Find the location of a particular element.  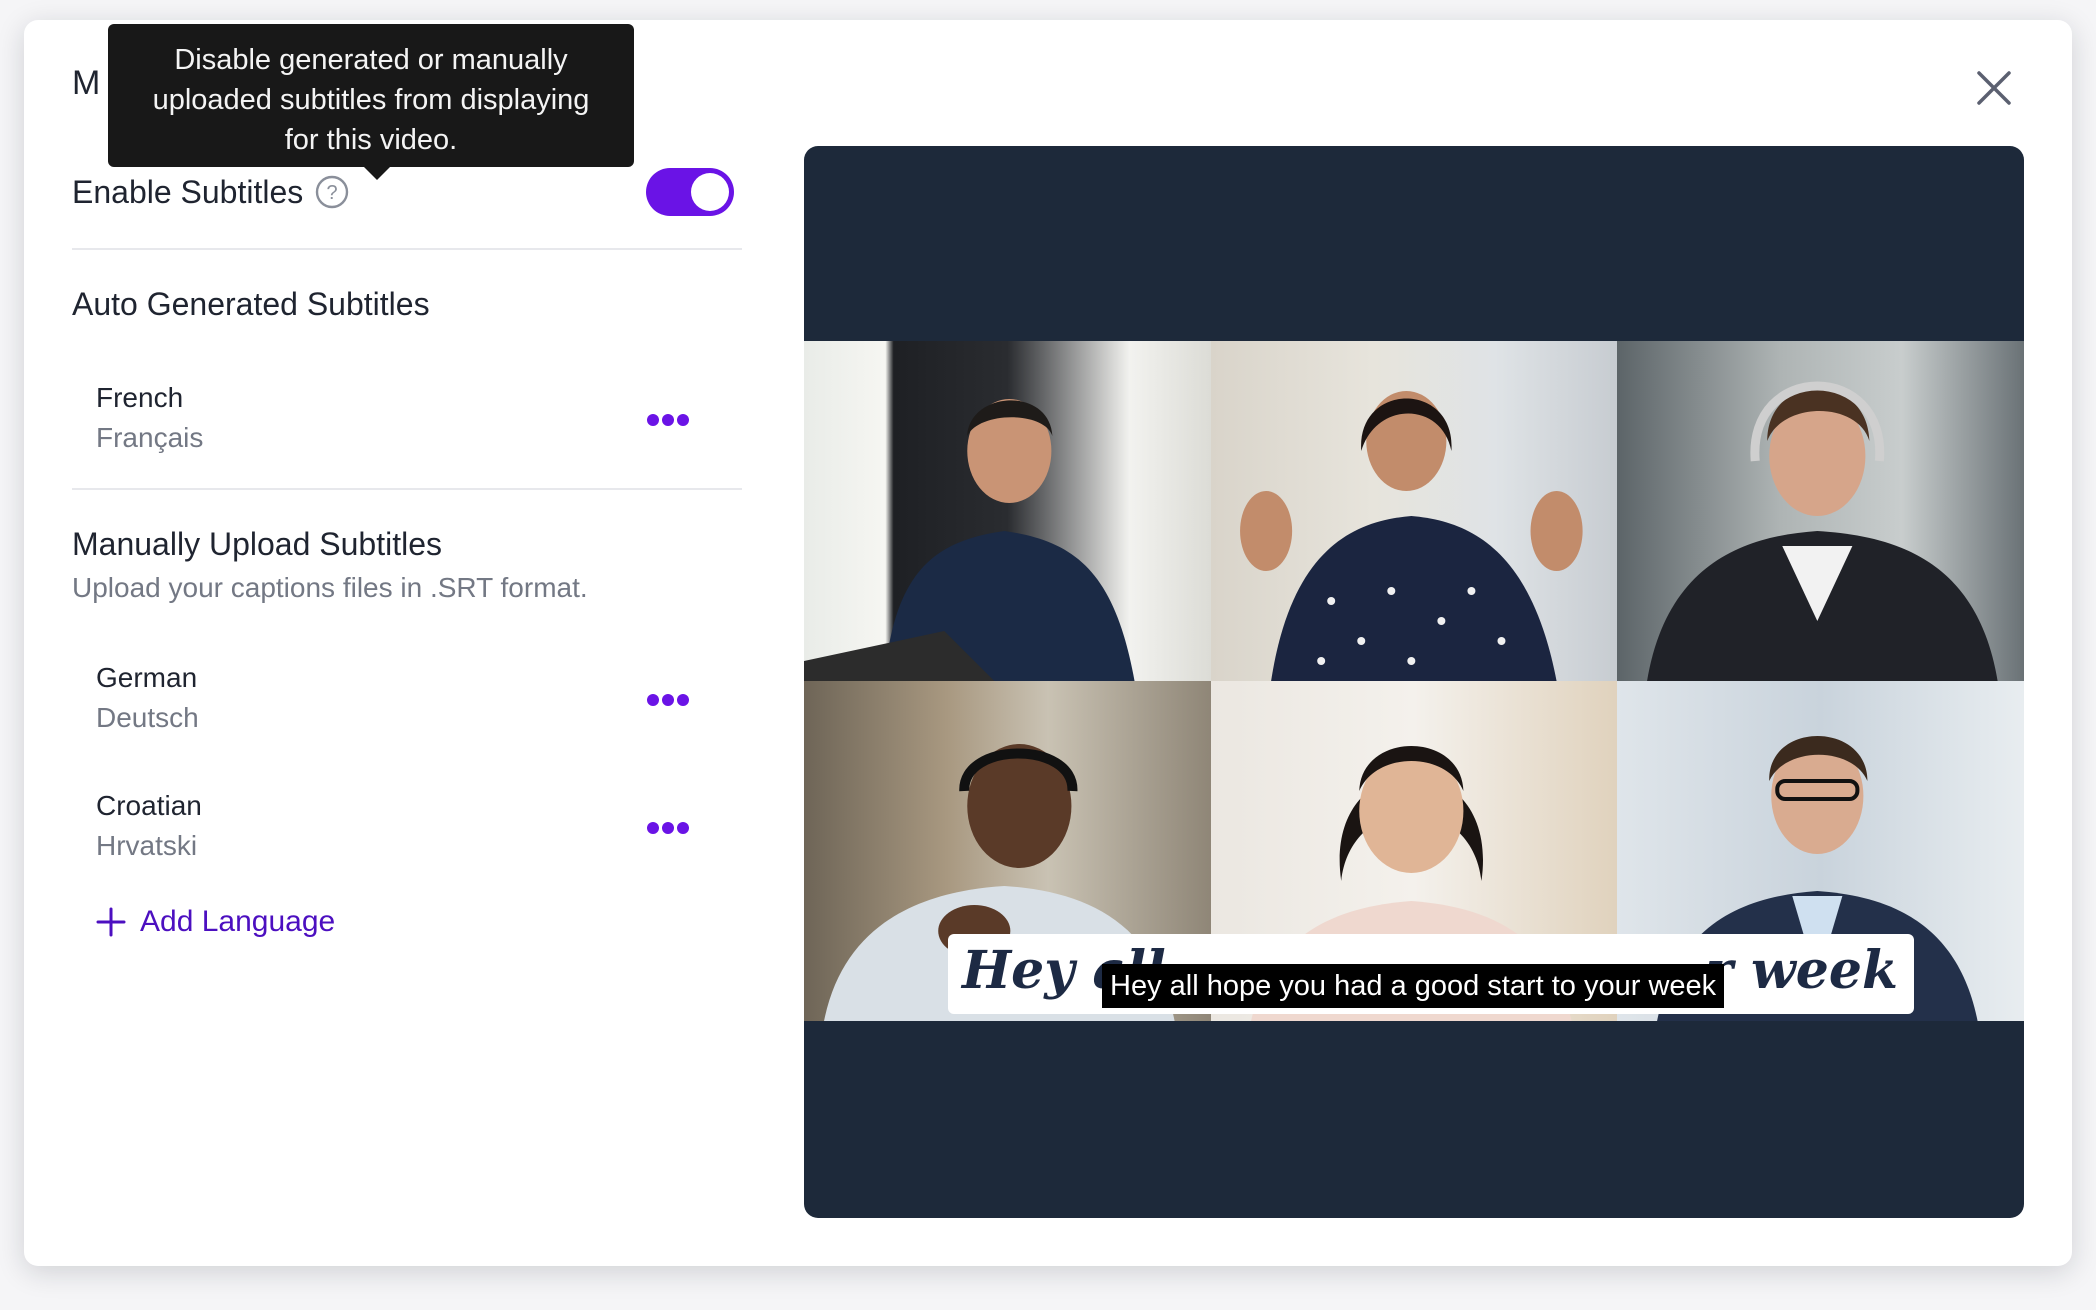

close-icon is located at coordinates (1994, 88).